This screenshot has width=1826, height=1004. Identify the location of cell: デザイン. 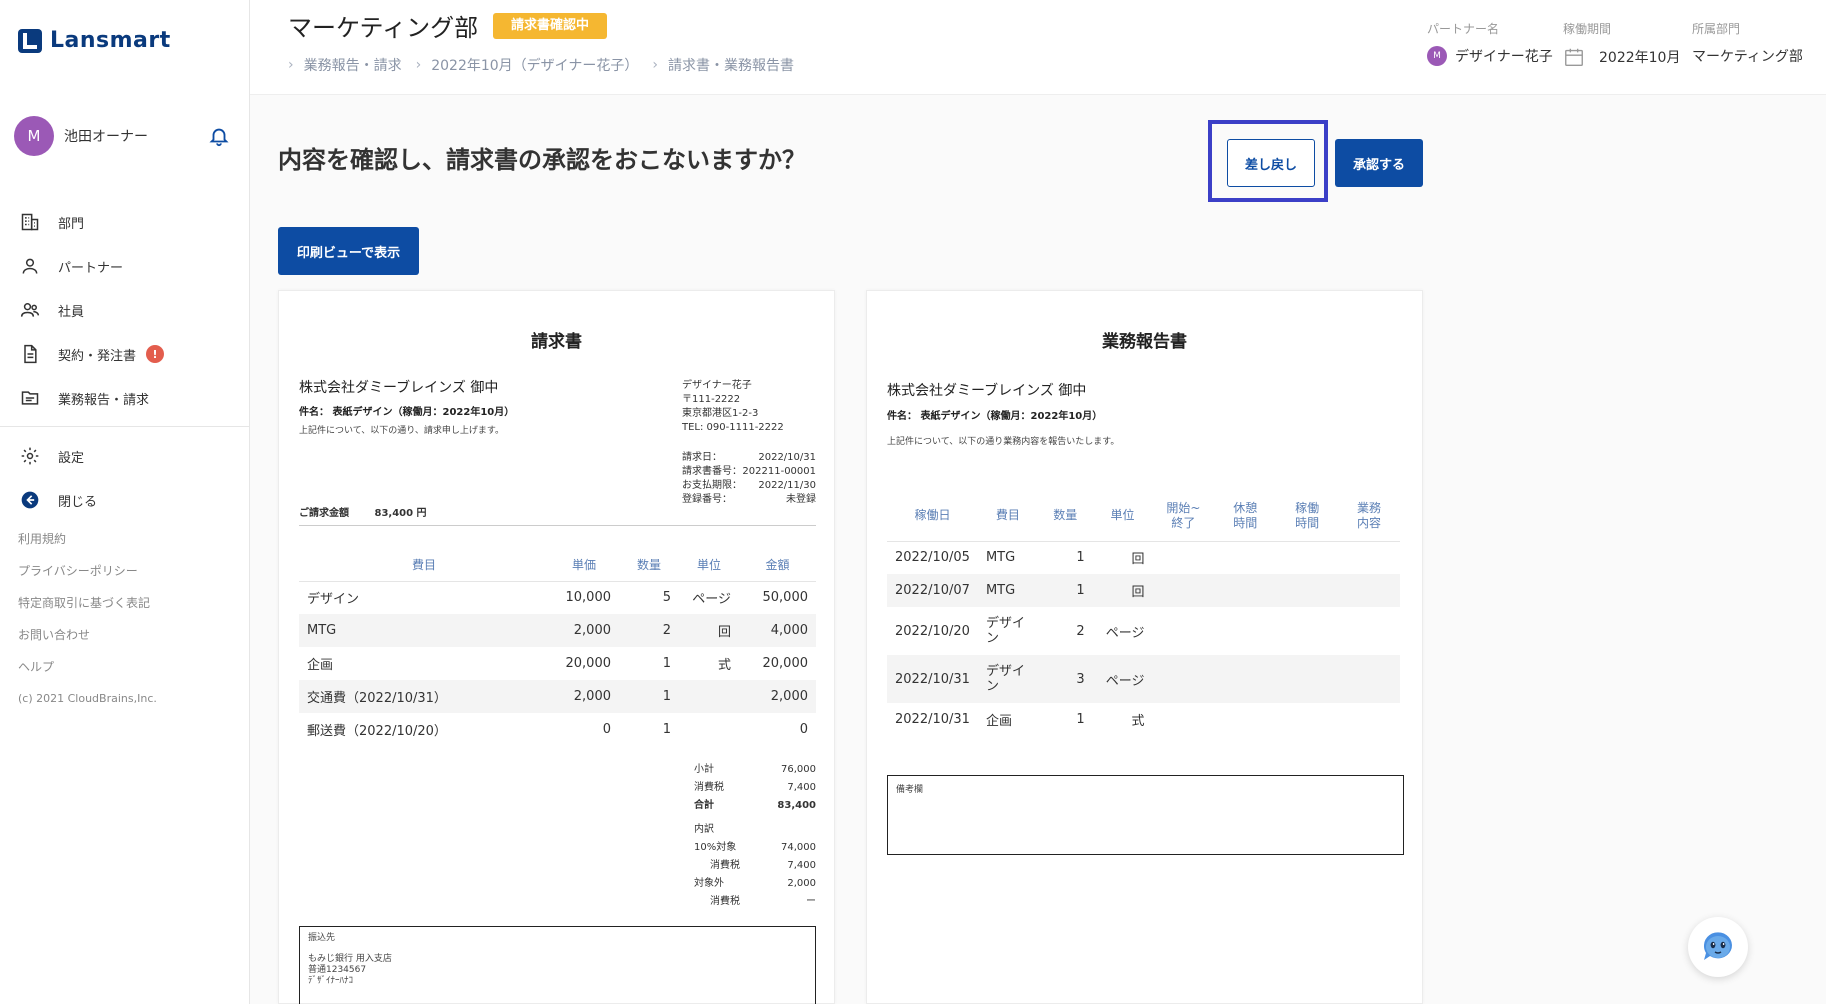
(1007, 679).